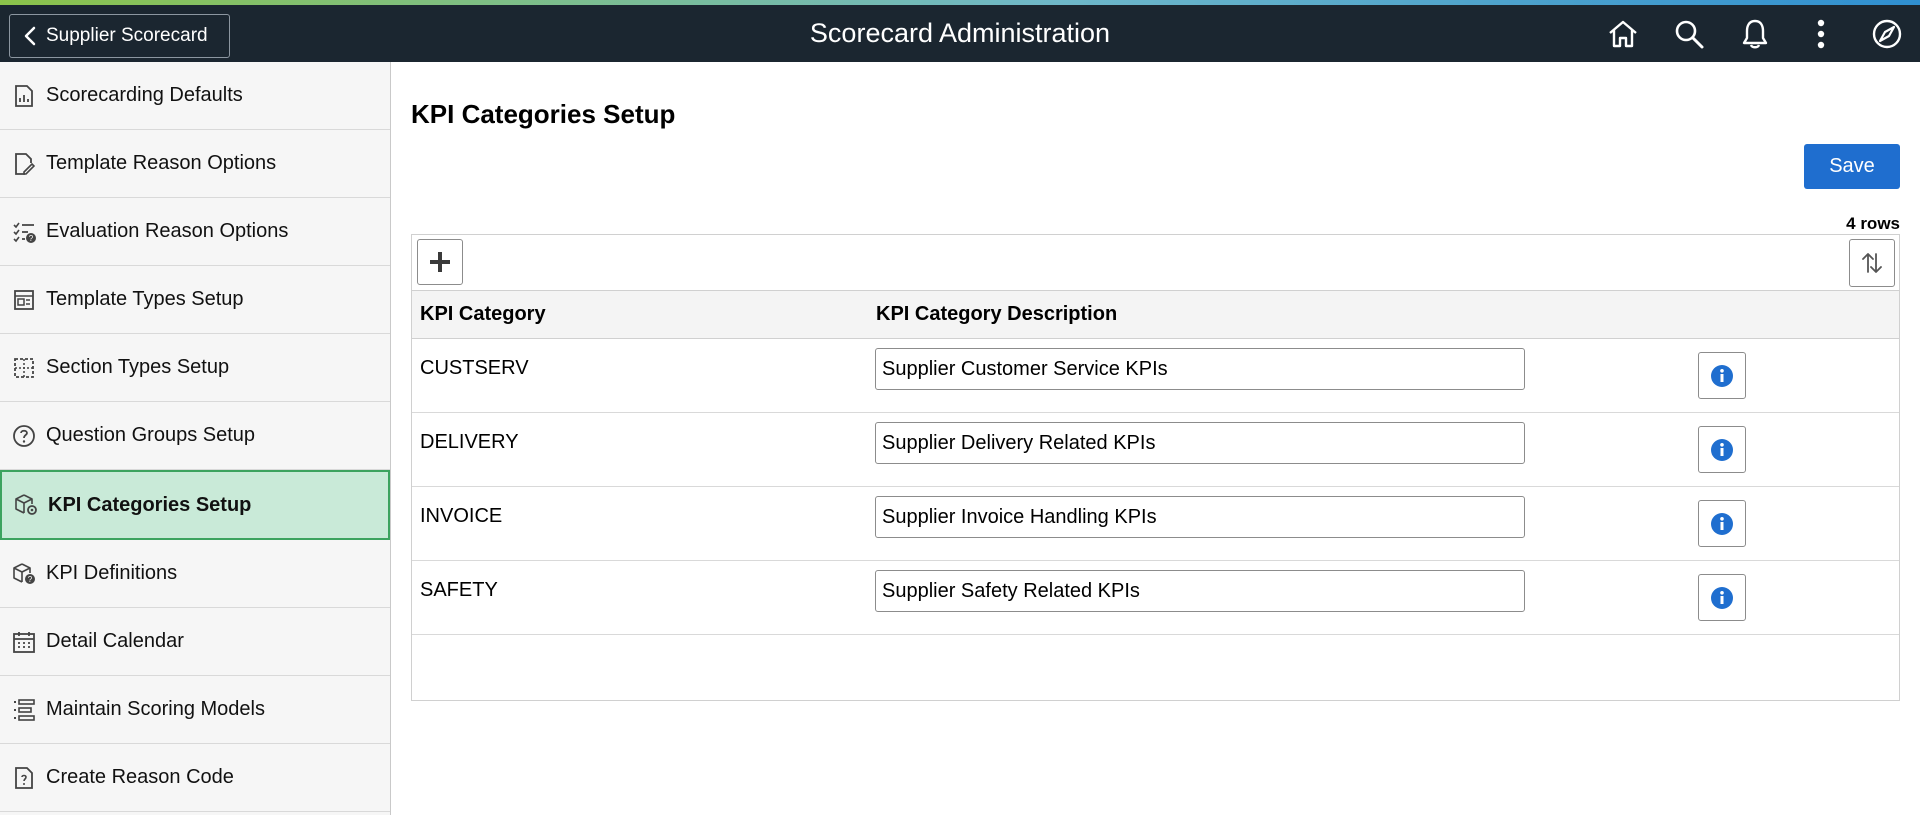 This screenshot has height=815, width=1920. I want to click on bell-icon, so click(1755, 33).